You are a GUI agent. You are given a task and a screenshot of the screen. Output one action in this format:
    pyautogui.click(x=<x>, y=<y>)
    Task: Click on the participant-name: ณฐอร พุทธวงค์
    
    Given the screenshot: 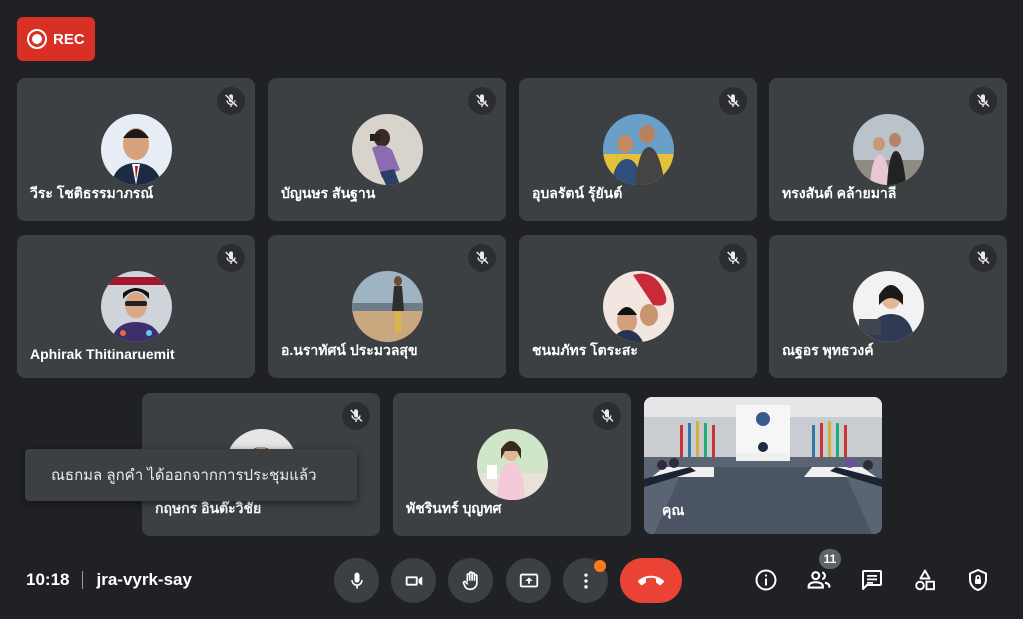 What is the action you would take?
    pyautogui.click(x=828, y=350)
    